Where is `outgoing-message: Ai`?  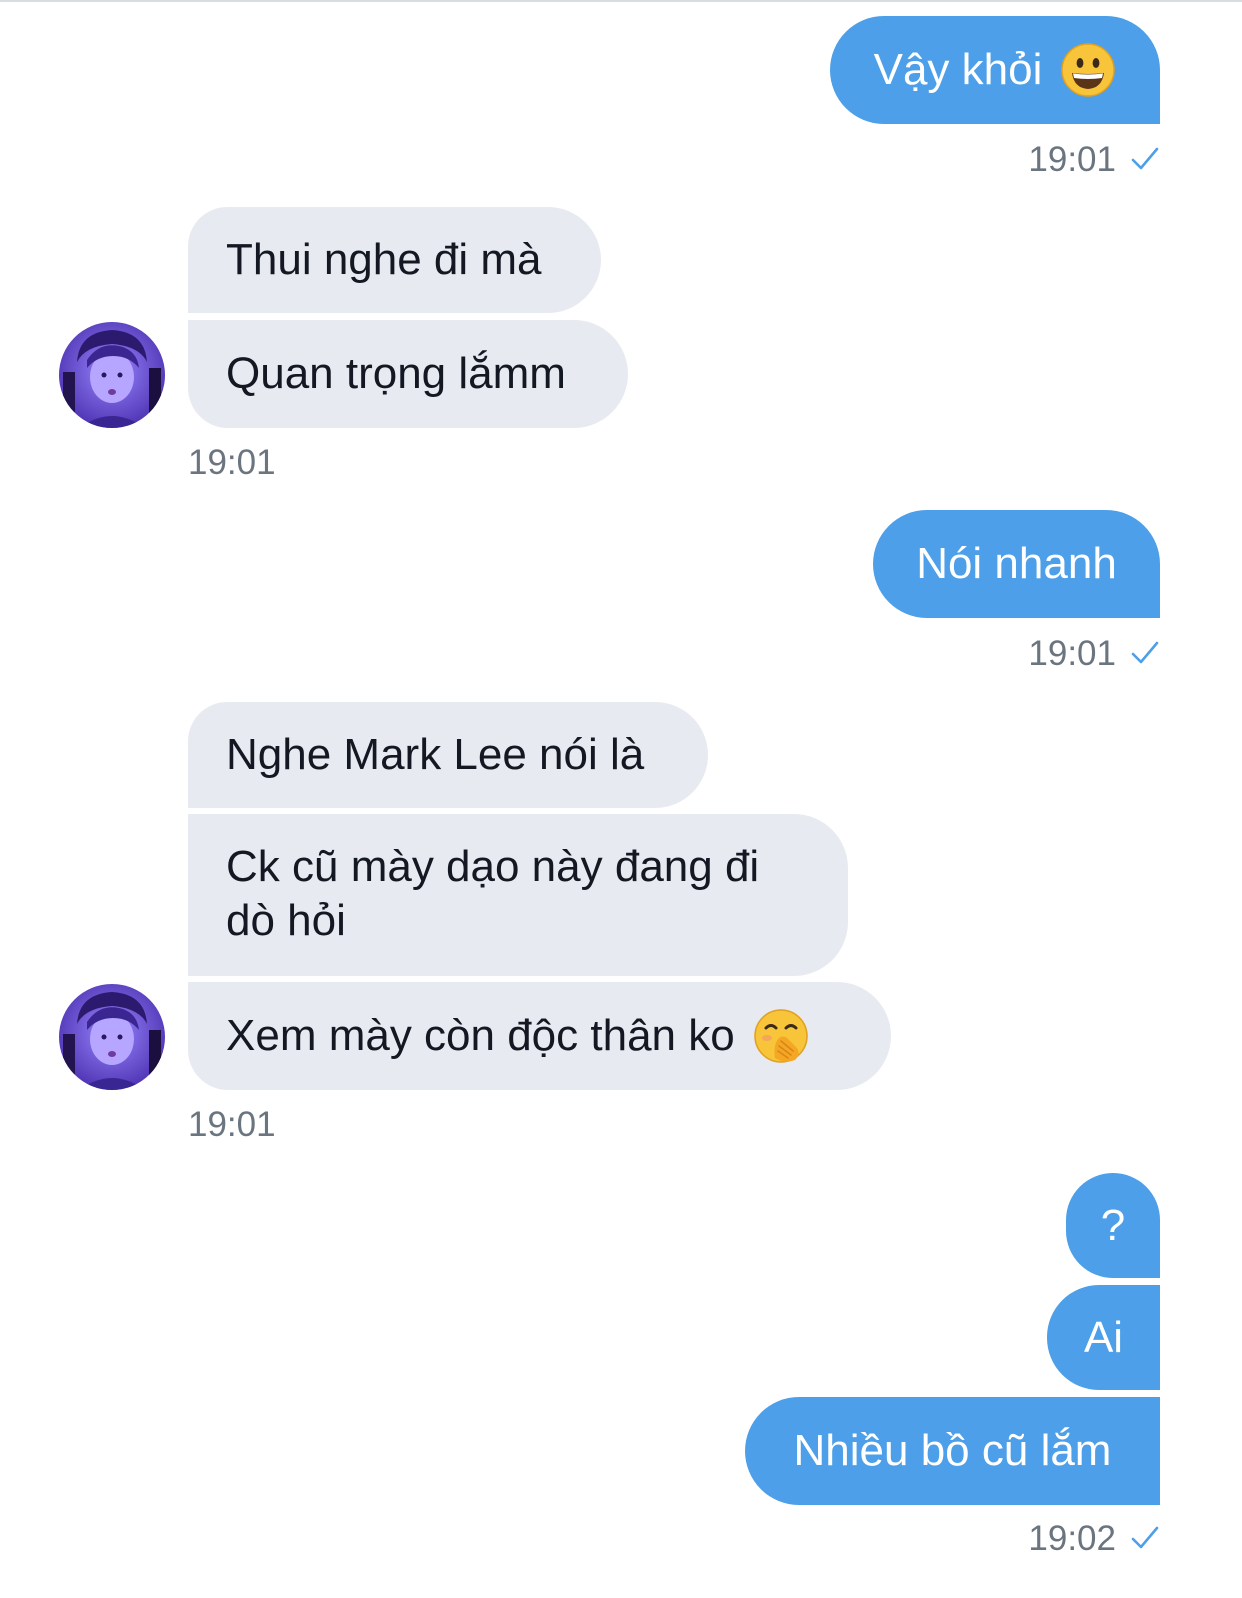
outgoing-message: Ai is located at coordinates (1103, 1337).